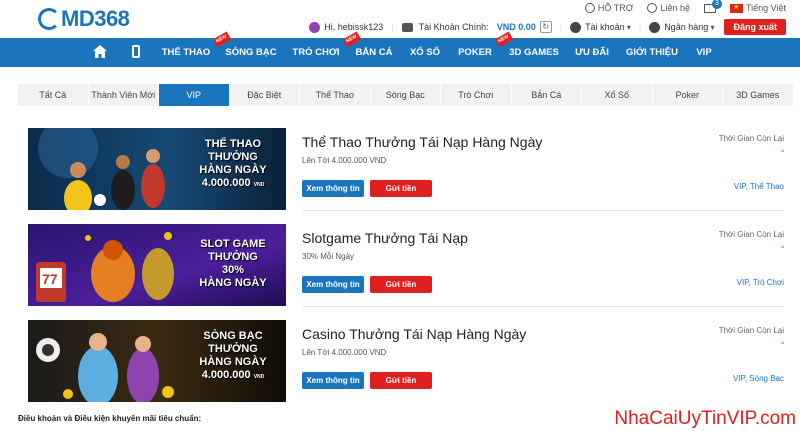  What do you see at coordinates (675, 8) in the screenshot?
I see `contact-label: Liên hệ` at bounding box center [675, 8].